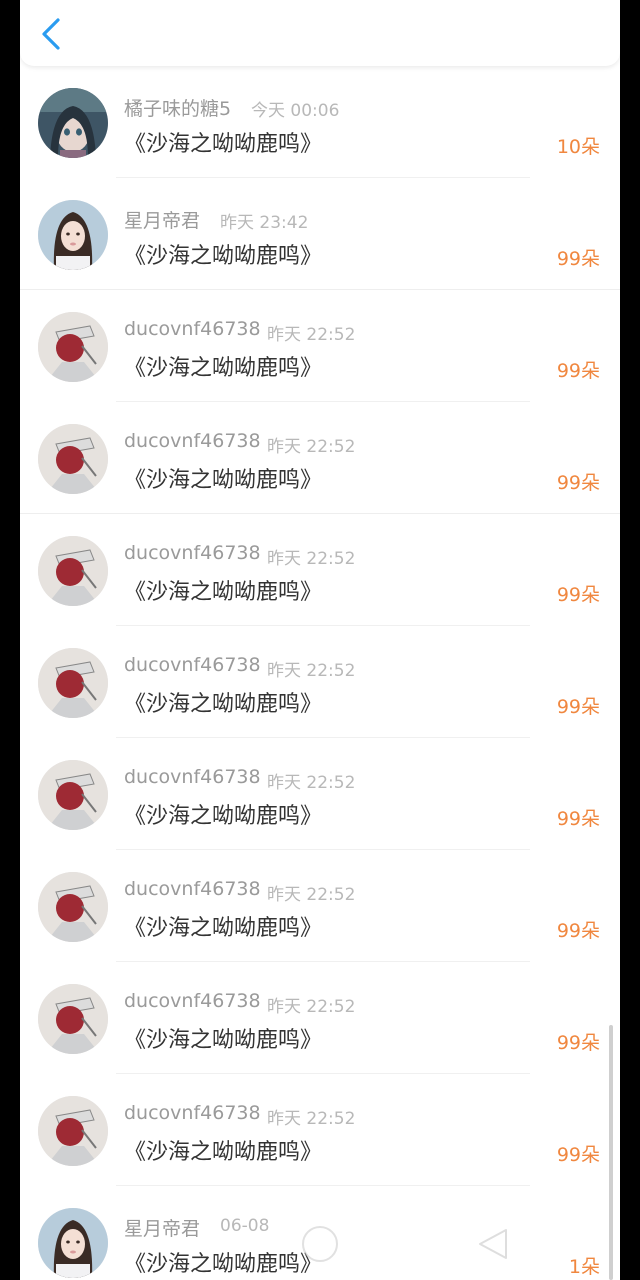  I want to click on flower-count: 10朵, so click(578, 147).